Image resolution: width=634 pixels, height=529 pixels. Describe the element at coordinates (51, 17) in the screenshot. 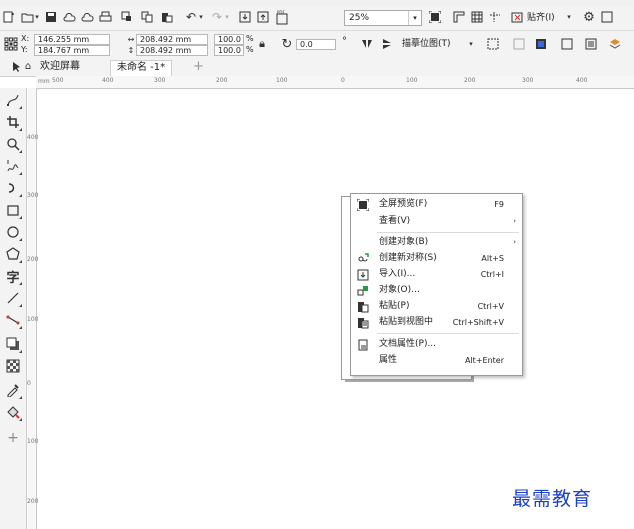

I see `save-icon` at that location.